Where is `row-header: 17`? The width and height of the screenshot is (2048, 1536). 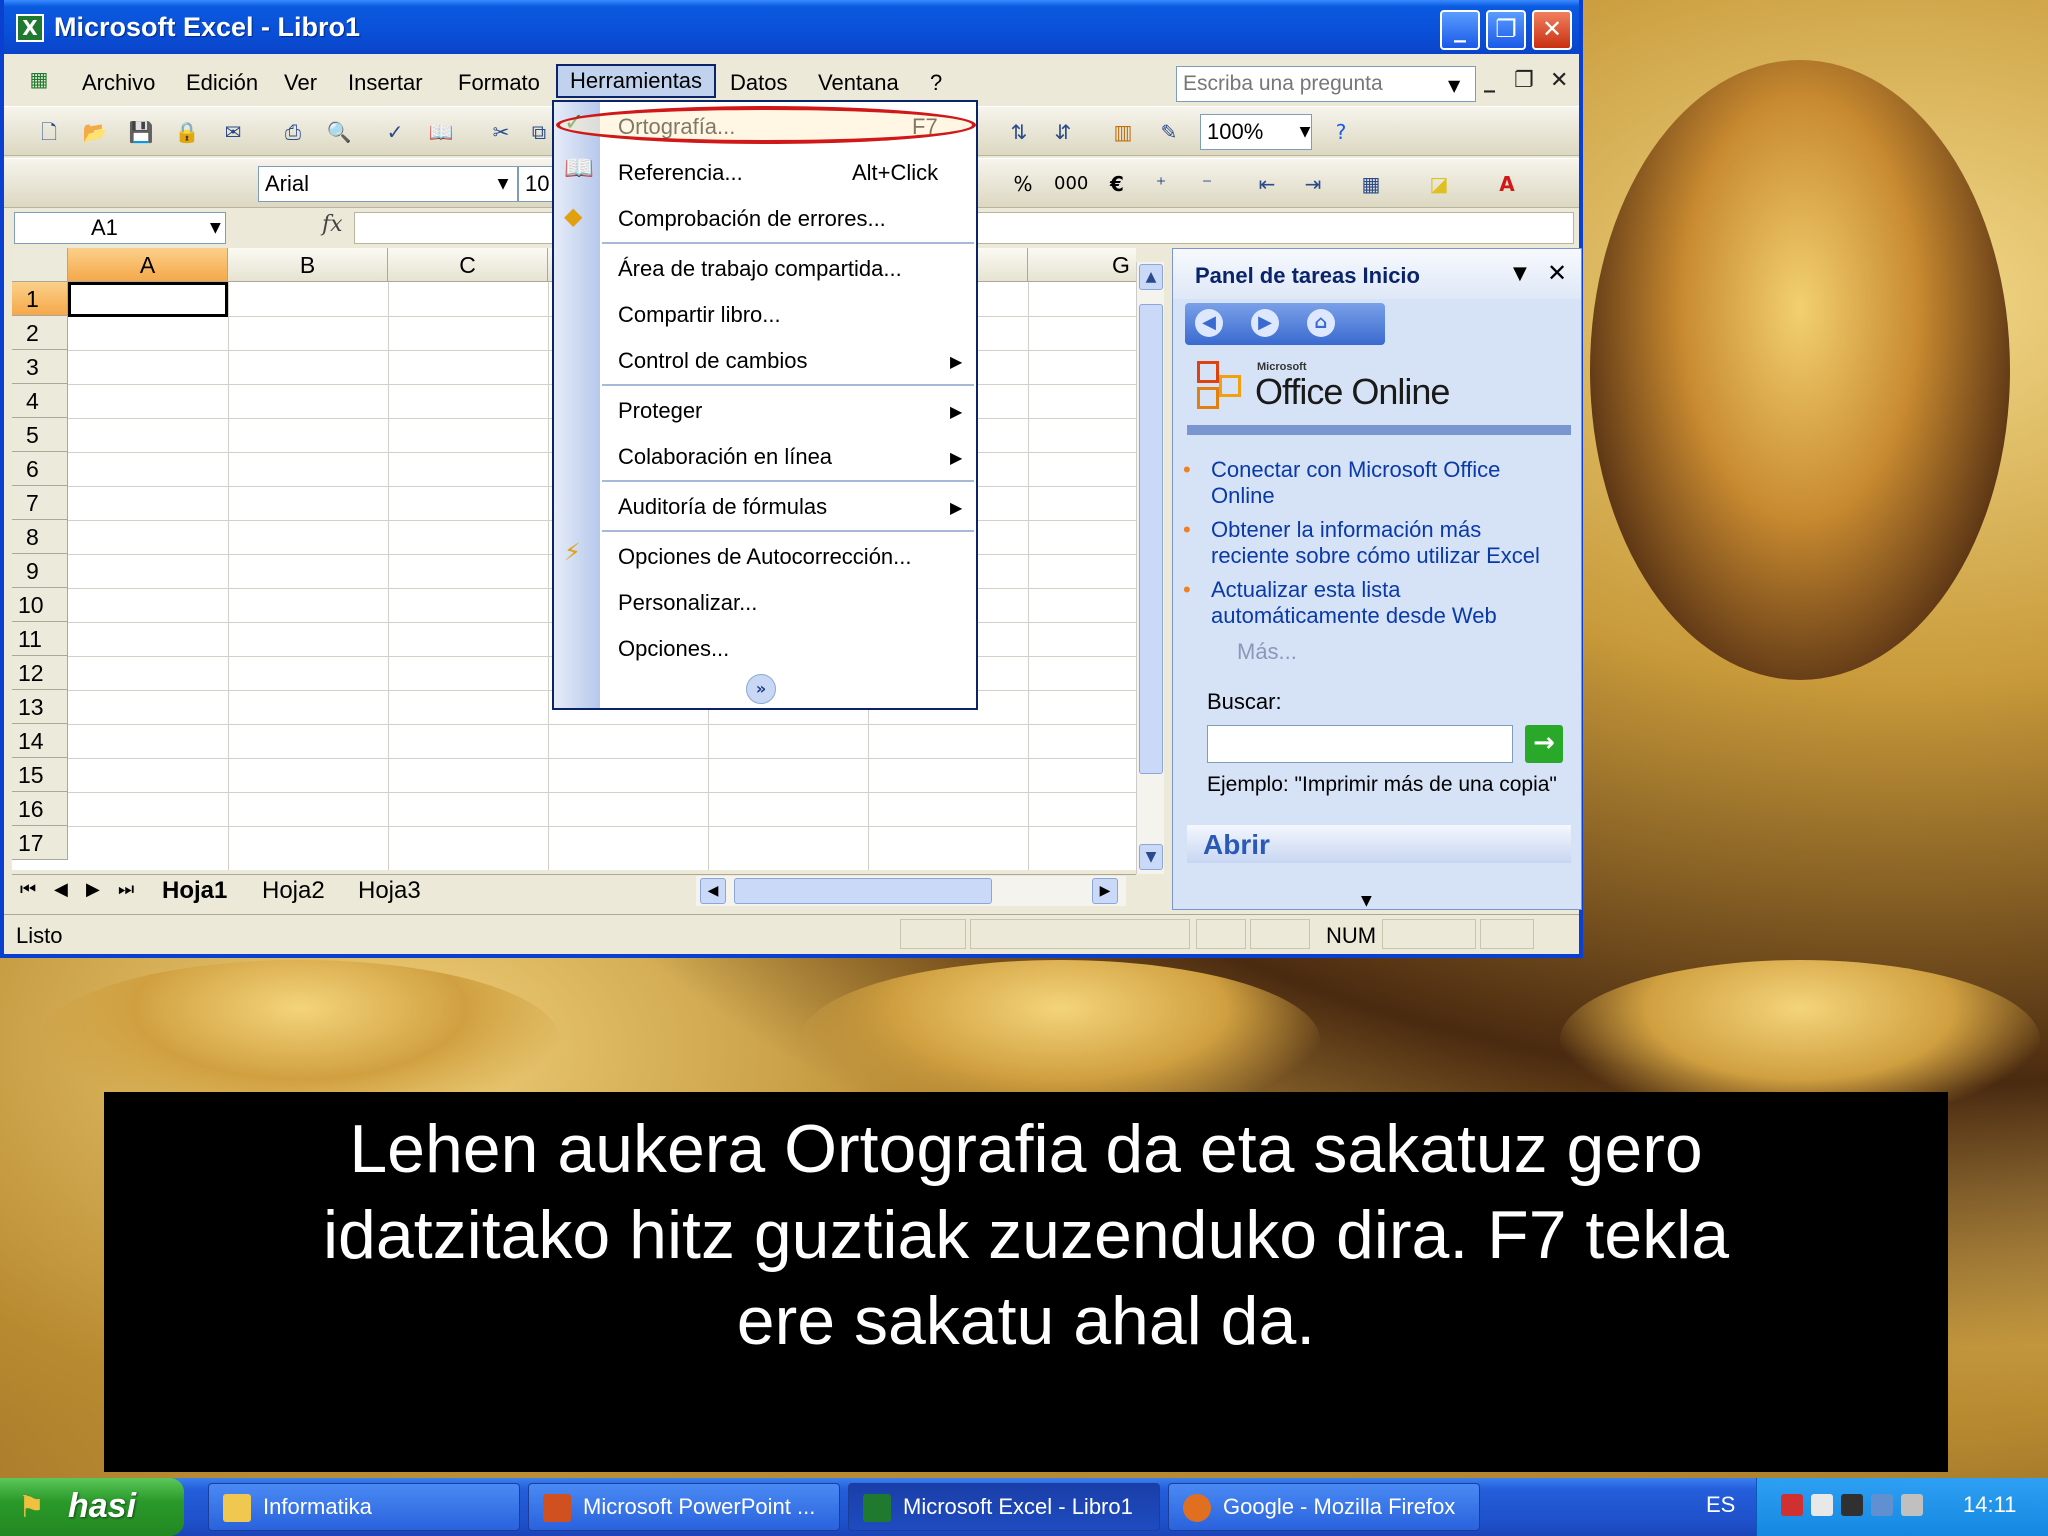 row-header: 17 is located at coordinates (40, 843).